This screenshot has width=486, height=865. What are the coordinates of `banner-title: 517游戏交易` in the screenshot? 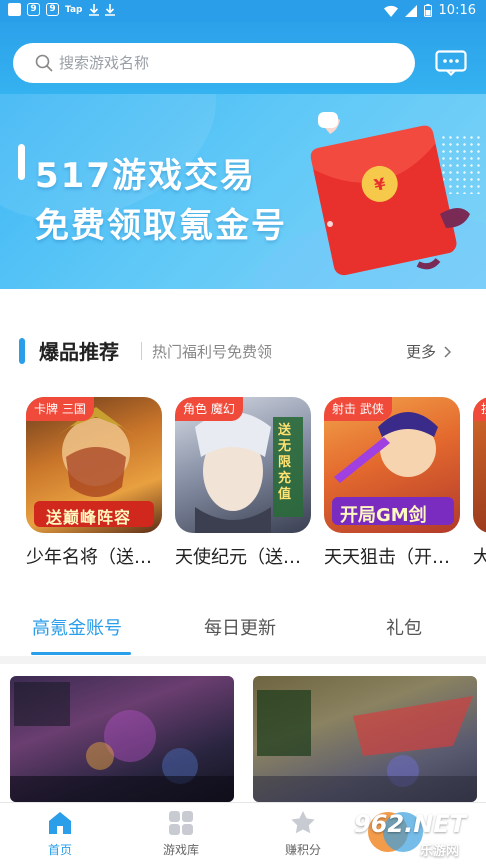 It's located at (145, 176).